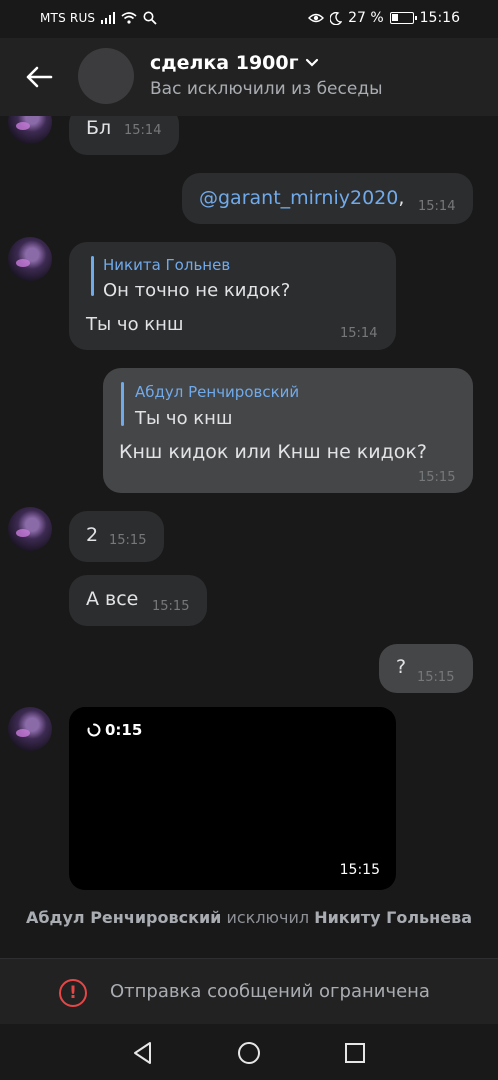 The height and width of the screenshot is (1080, 498). Describe the element at coordinates (273, 452) in the screenshot. I see `message-text: Кнш кидок или Кнш не кидок?` at that location.